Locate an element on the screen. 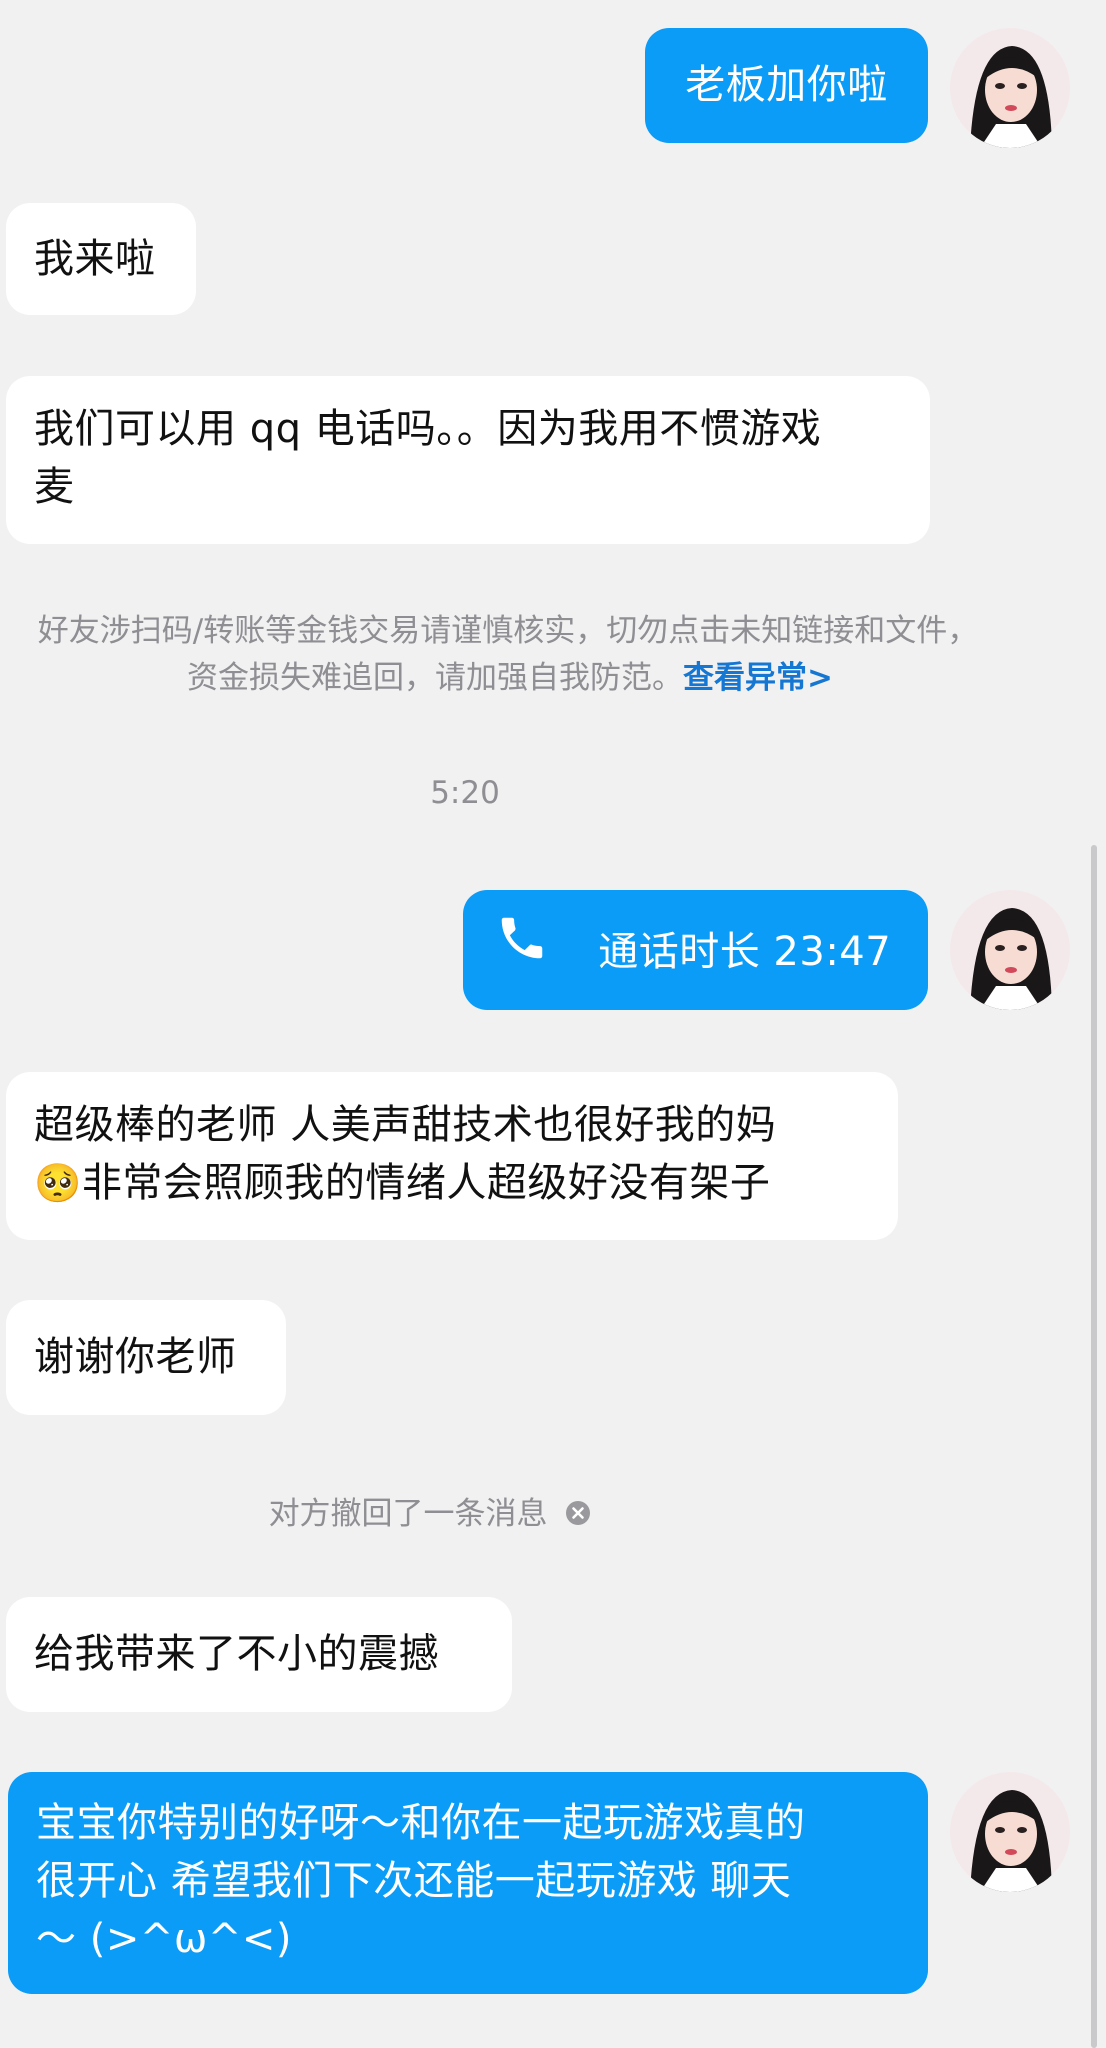  notice-line: 资金损失难追回，请加强自我防范。查看异常> is located at coordinates (515, 678).